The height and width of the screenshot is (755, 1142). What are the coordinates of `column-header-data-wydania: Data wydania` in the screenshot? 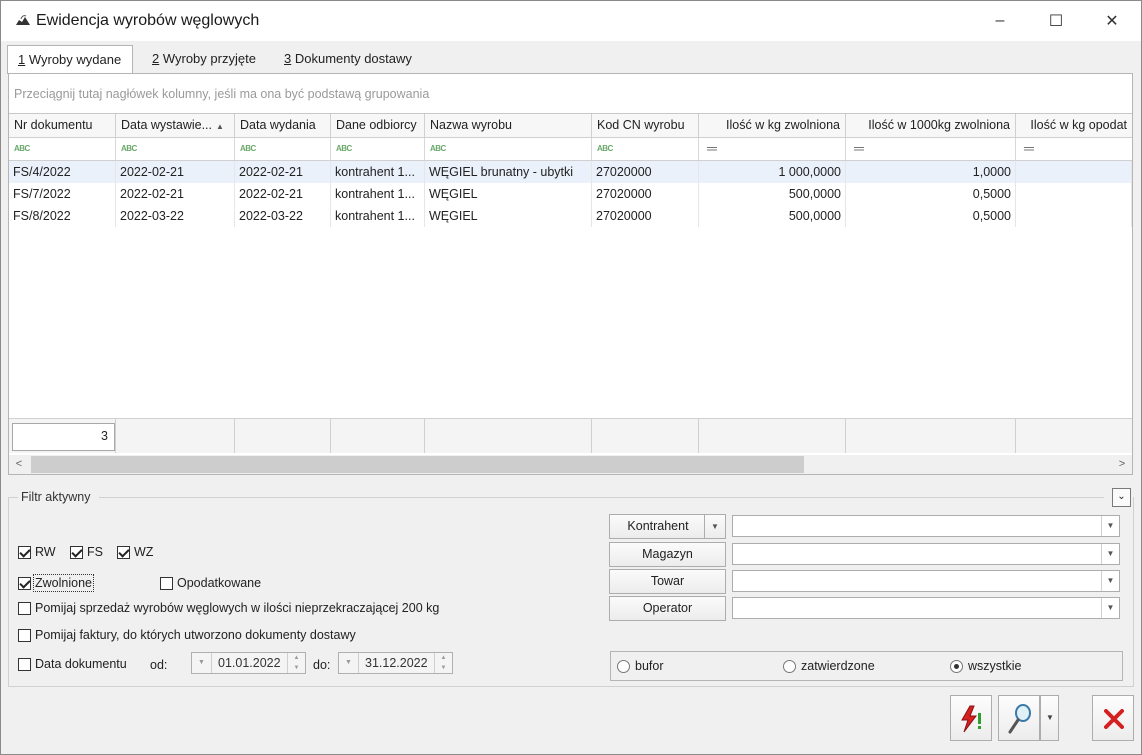 It's located at (283, 126).